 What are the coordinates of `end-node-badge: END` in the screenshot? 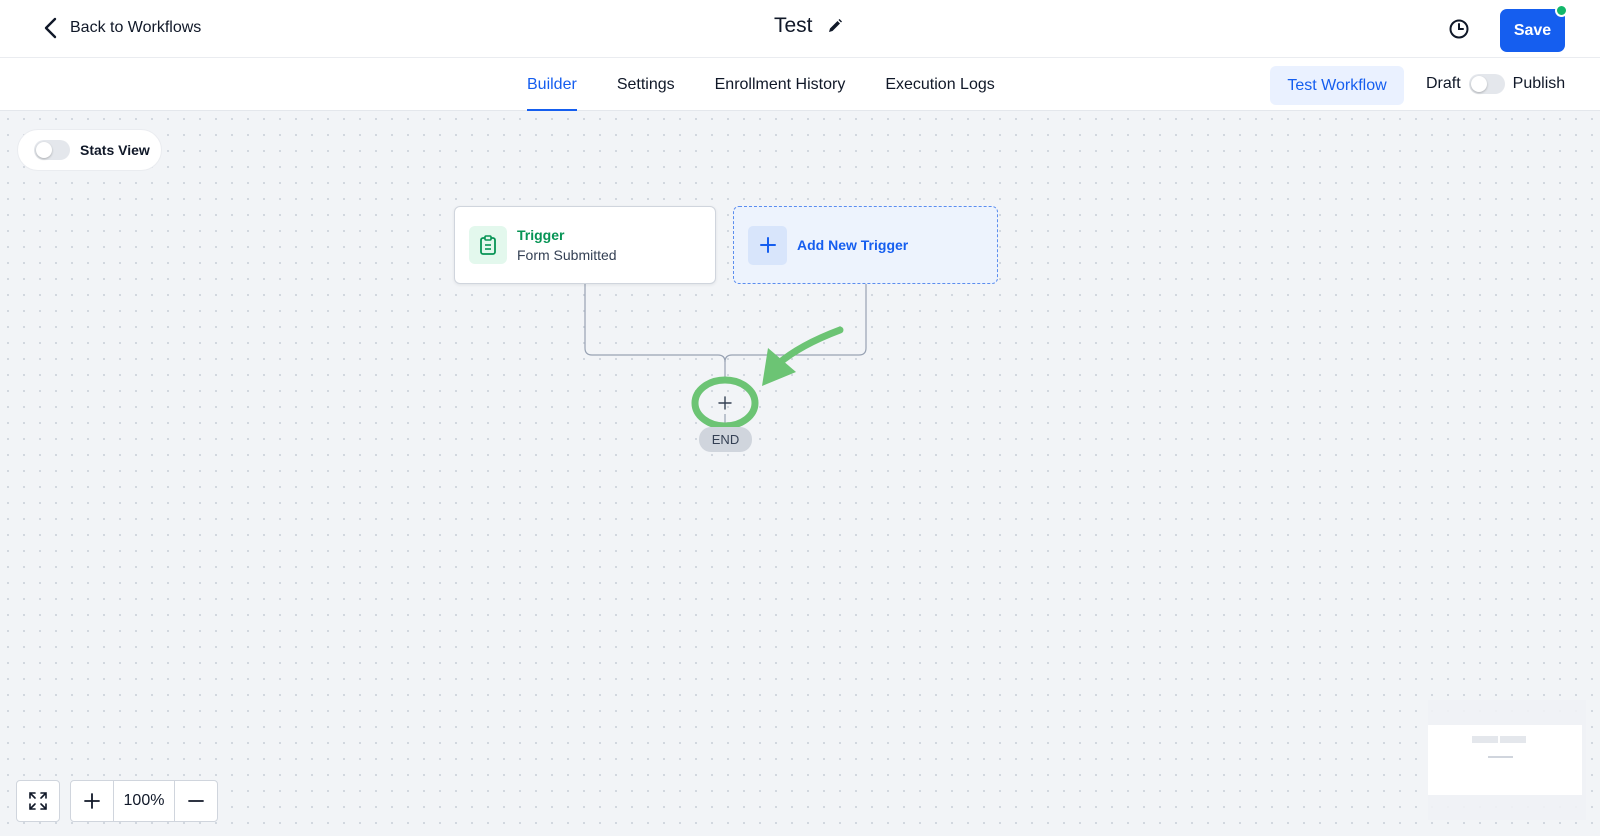 It's located at (725, 439).